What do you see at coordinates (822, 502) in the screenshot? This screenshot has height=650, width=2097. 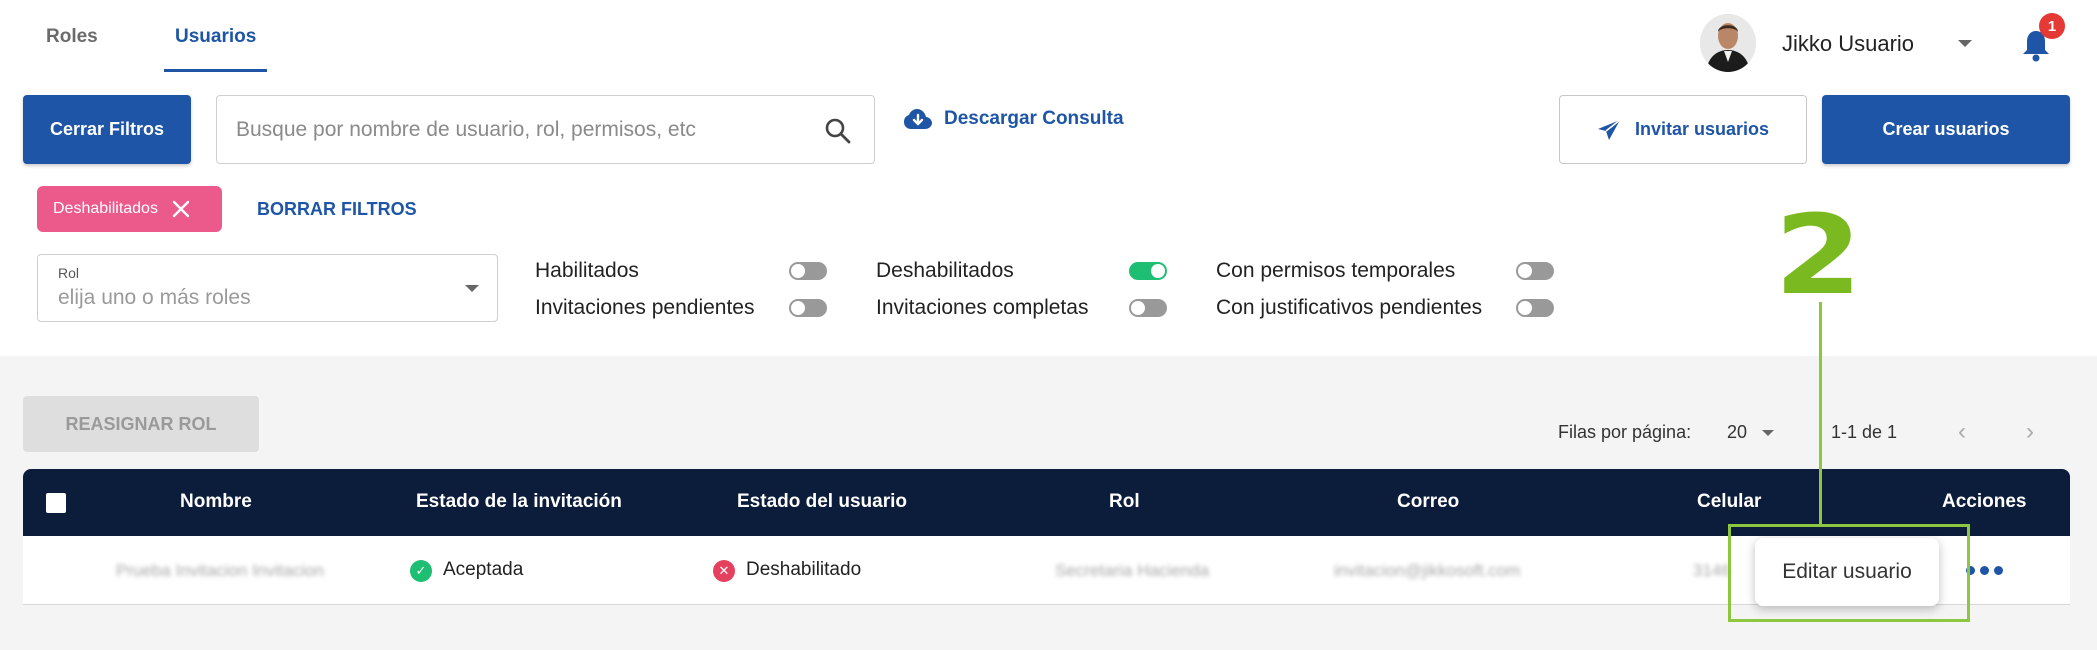 I see `column-header-user-status: Estado del usuario` at bounding box center [822, 502].